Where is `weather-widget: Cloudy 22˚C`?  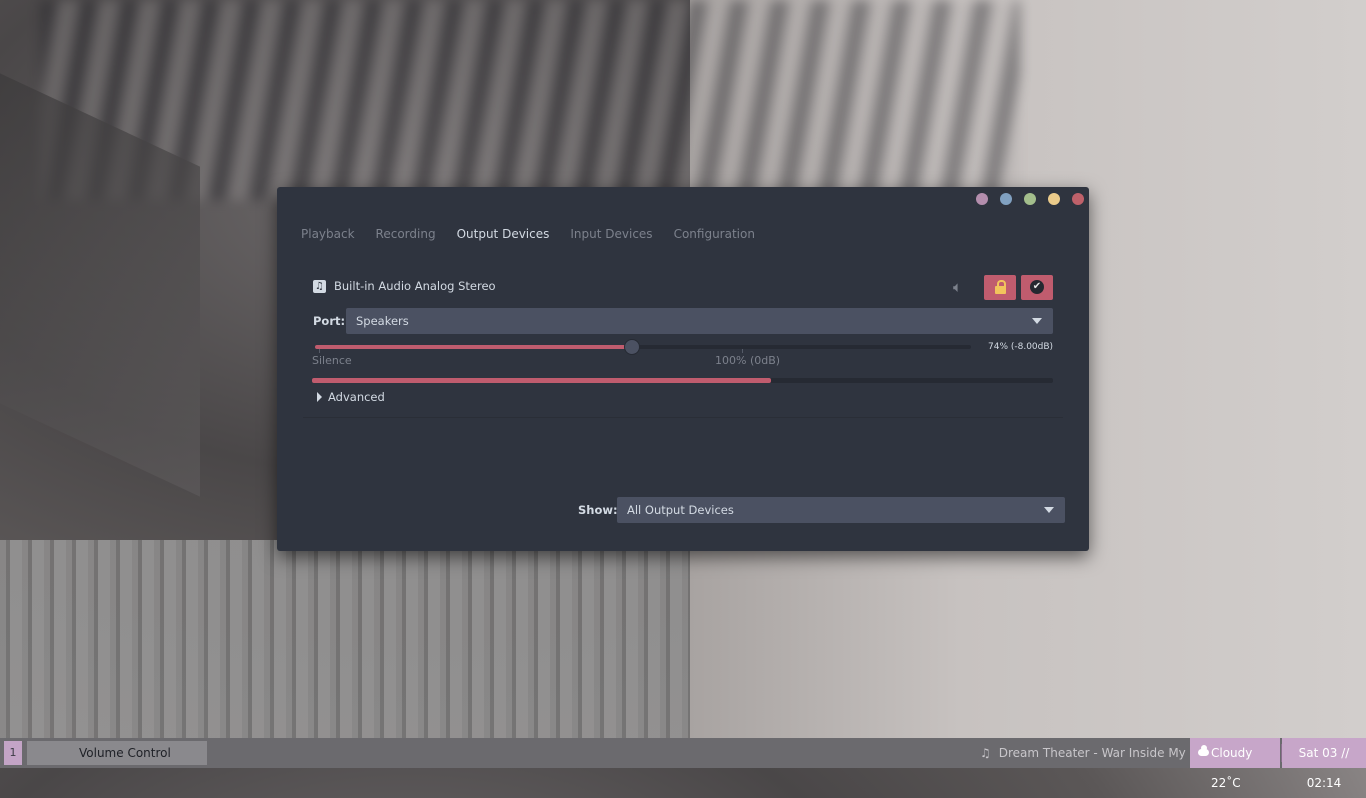 weather-widget: Cloudy 22˚C is located at coordinates (1235, 764).